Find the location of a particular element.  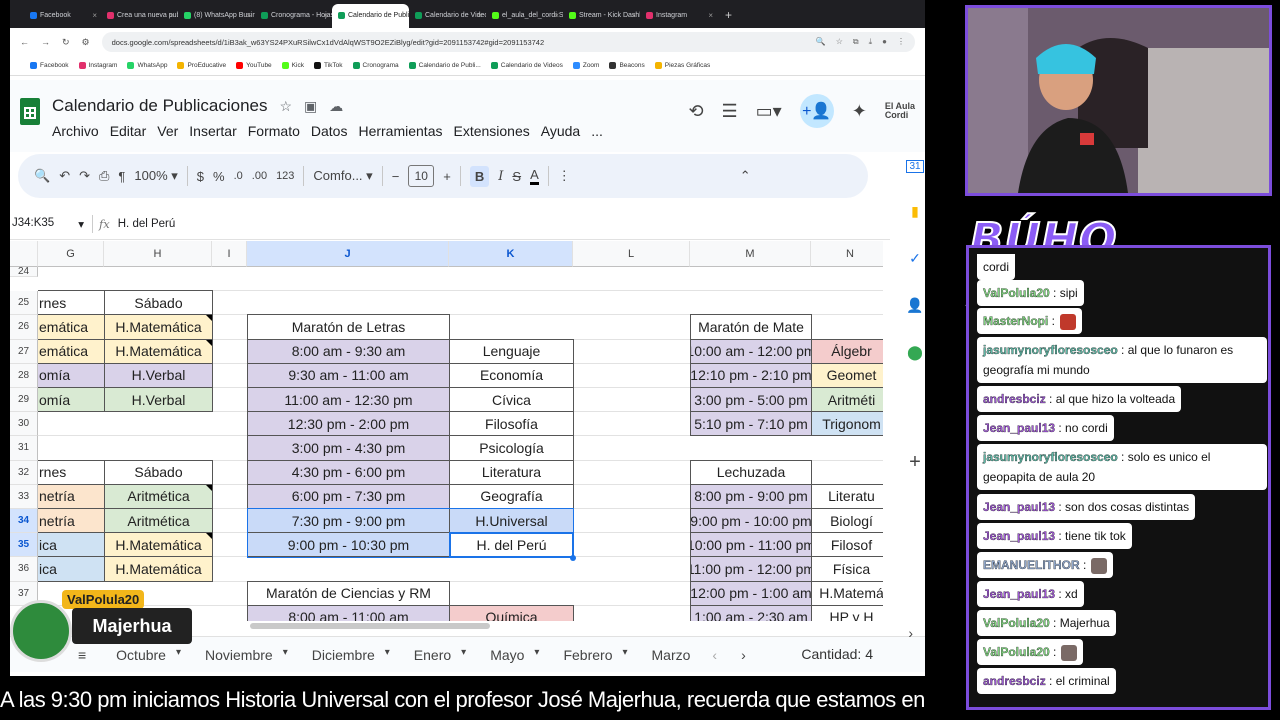

cell-h25: Sábado is located at coordinates (158, 303).